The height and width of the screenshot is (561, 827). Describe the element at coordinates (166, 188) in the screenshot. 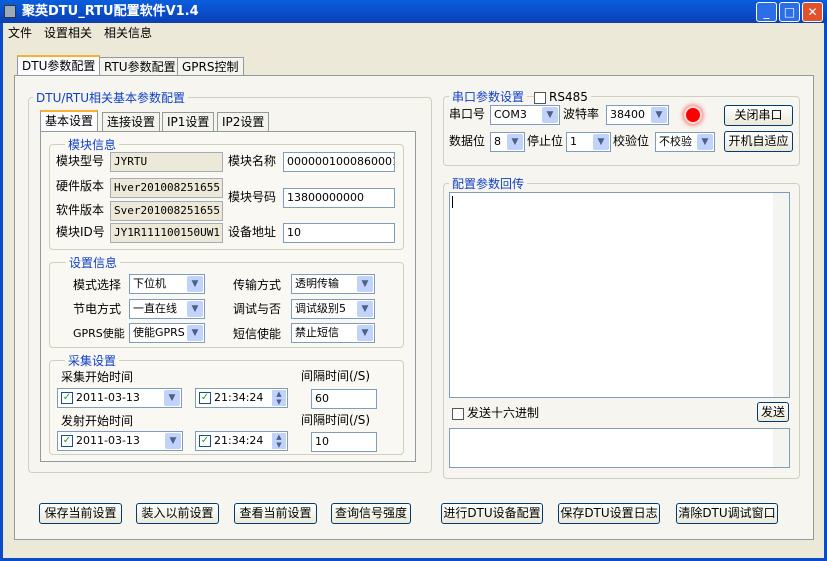

I see `hw-version-field: Hver201008251655` at that location.